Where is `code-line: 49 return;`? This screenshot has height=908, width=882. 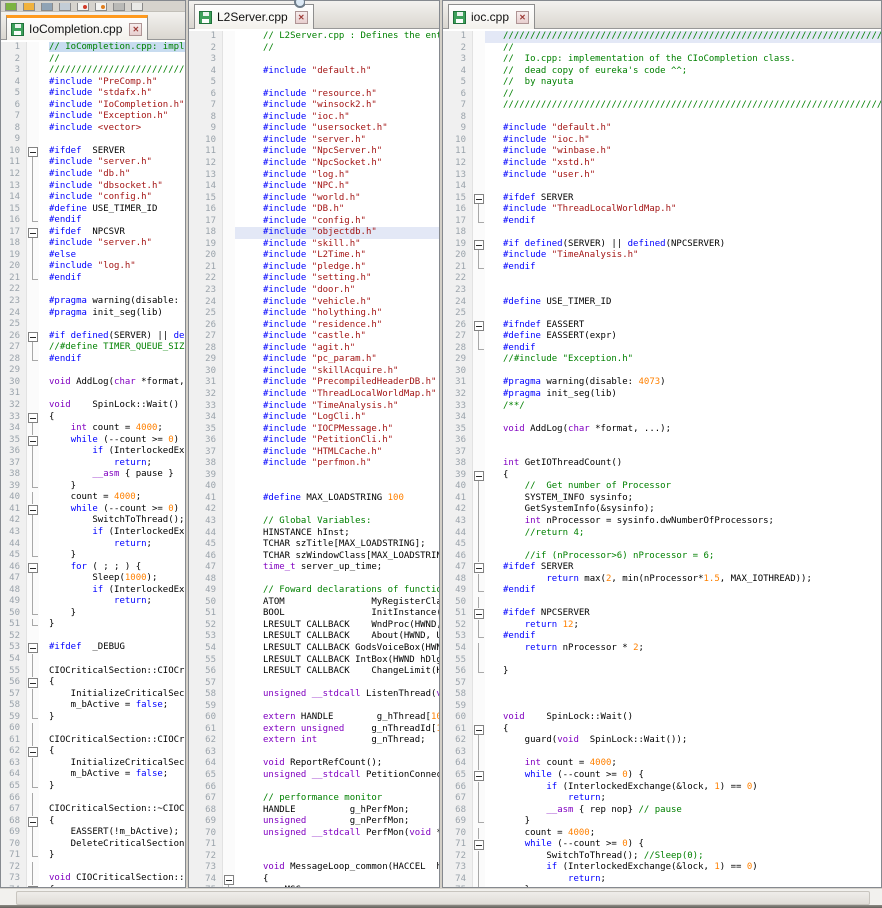
code-line: 49 return; is located at coordinates (93, 602).